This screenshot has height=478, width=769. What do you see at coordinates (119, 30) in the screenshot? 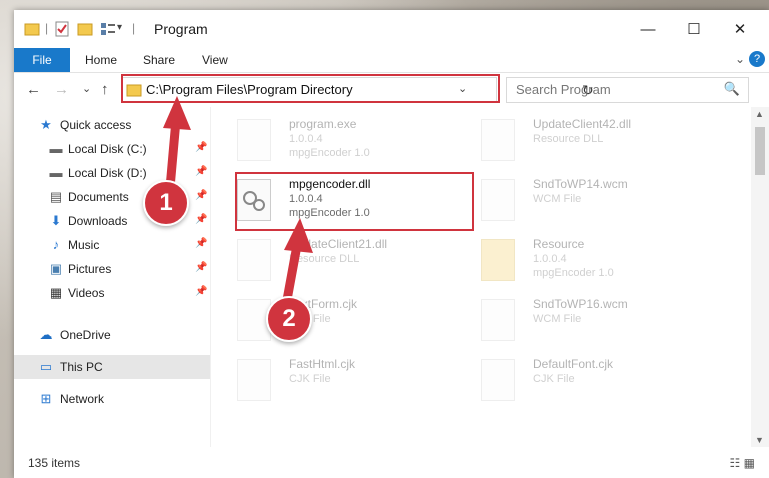
I see `toolbar-dropdown-icon: ▾` at bounding box center [119, 30].